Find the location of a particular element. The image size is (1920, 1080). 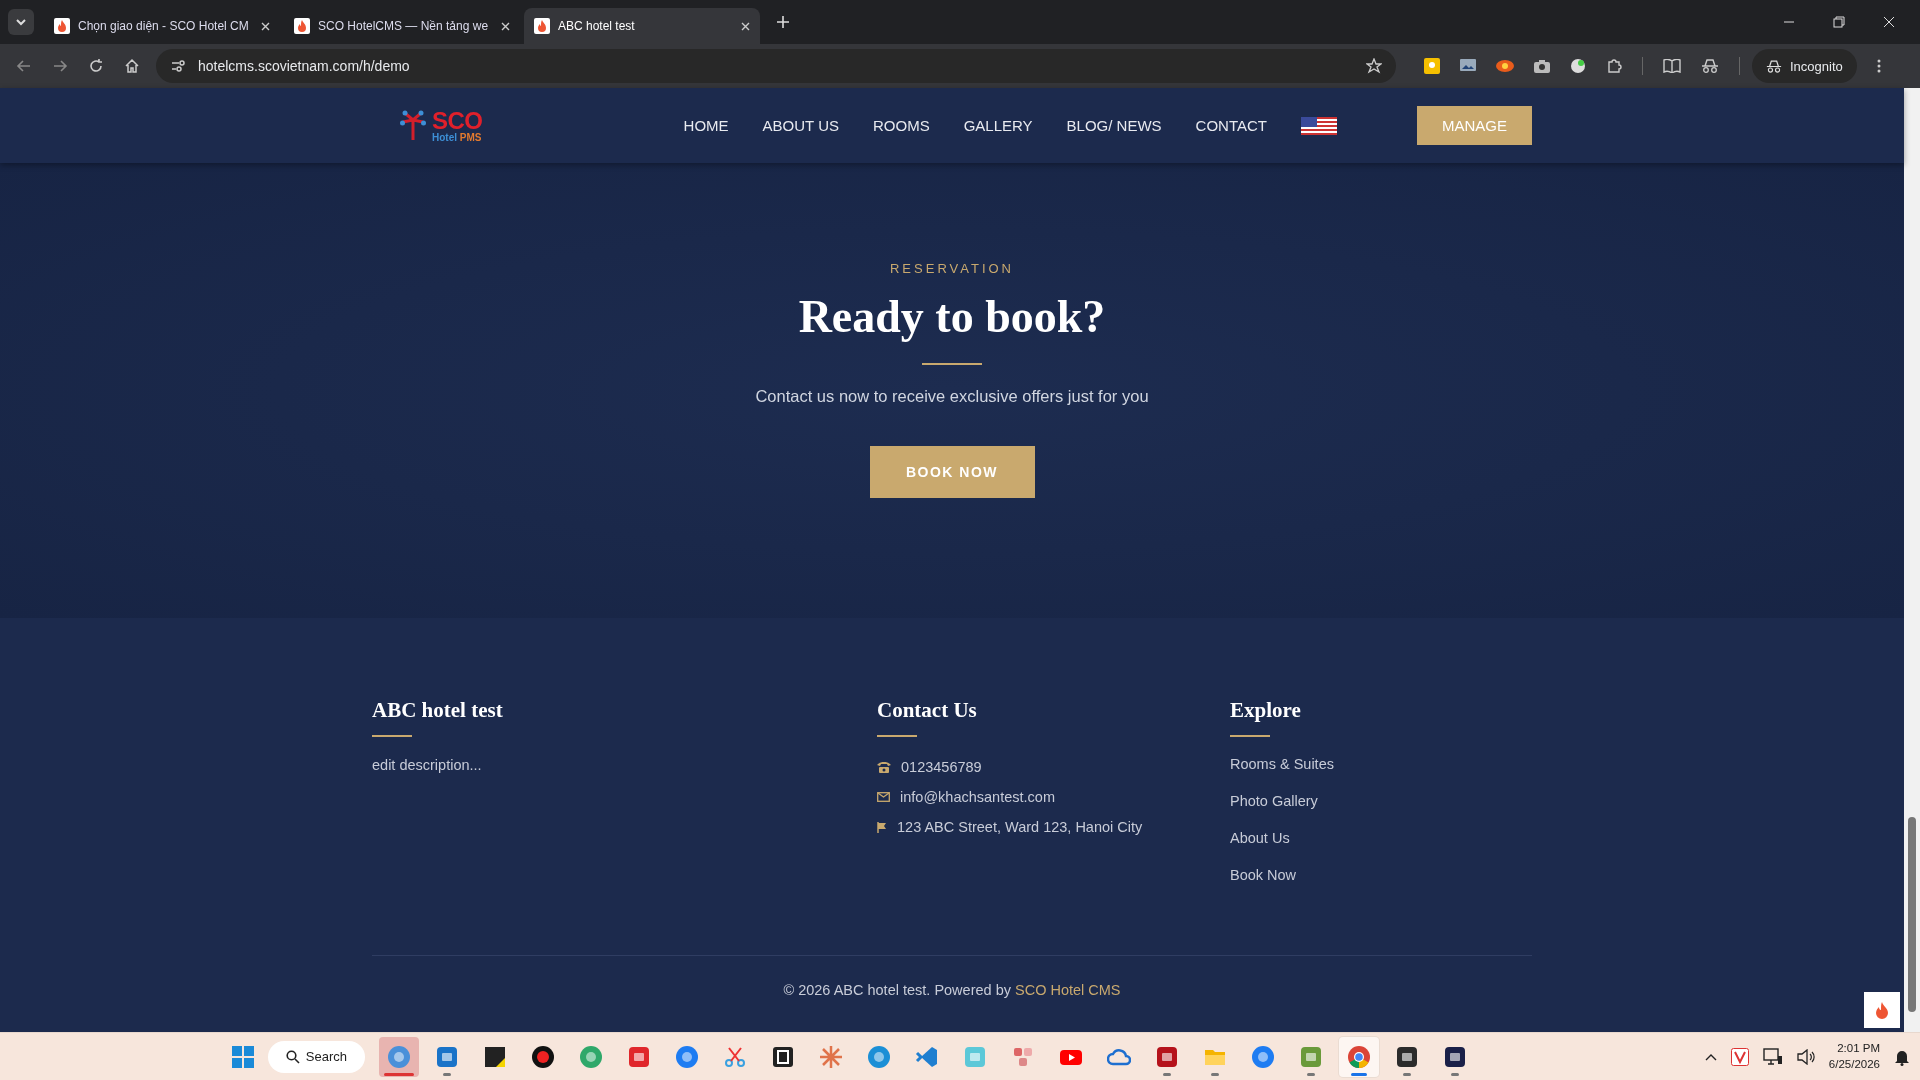

orb-extension-icon is located at coordinates (1578, 66).